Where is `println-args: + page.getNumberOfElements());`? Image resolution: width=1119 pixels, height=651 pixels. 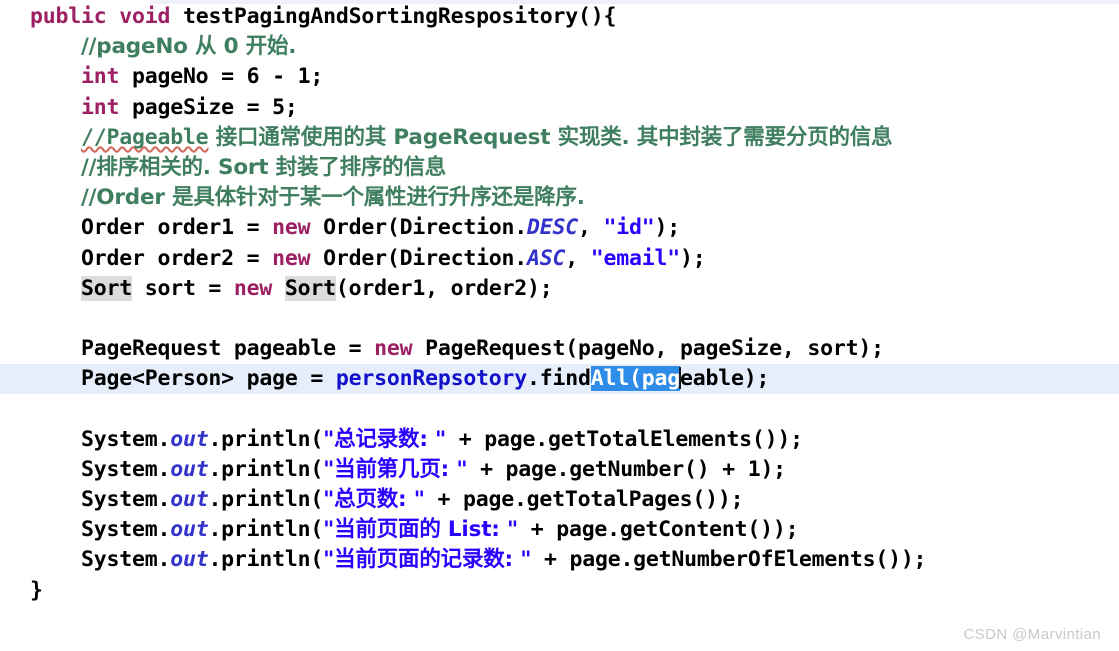 println-args: + page.getNumberOfElements()); is located at coordinates (729, 560).